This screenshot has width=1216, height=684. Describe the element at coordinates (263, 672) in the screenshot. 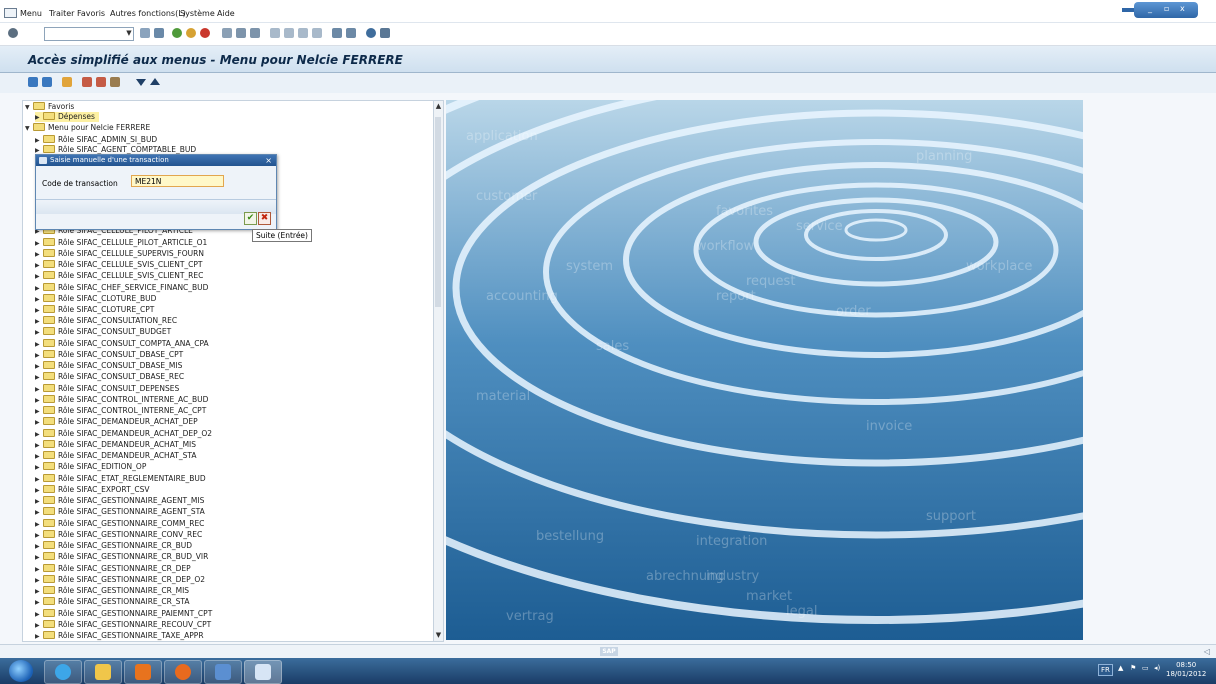

I see `taskbar-sapgui-button` at that location.